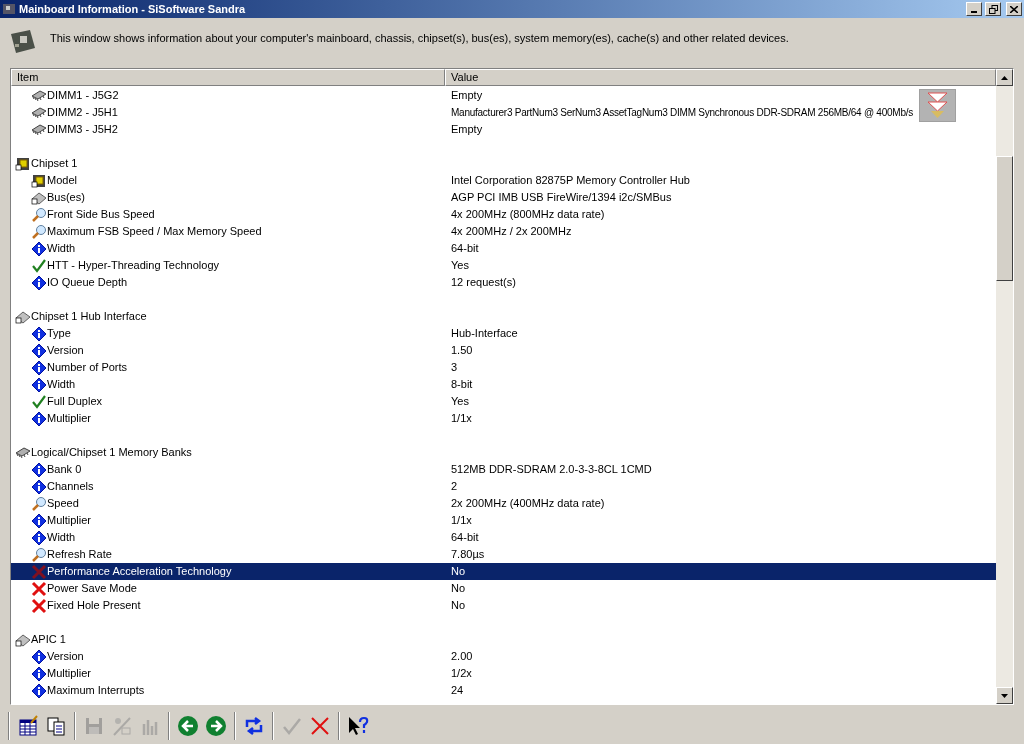 This screenshot has height=744, width=1024. What do you see at coordinates (1004, 218) in the screenshot?
I see `scroll-thumb` at bounding box center [1004, 218].